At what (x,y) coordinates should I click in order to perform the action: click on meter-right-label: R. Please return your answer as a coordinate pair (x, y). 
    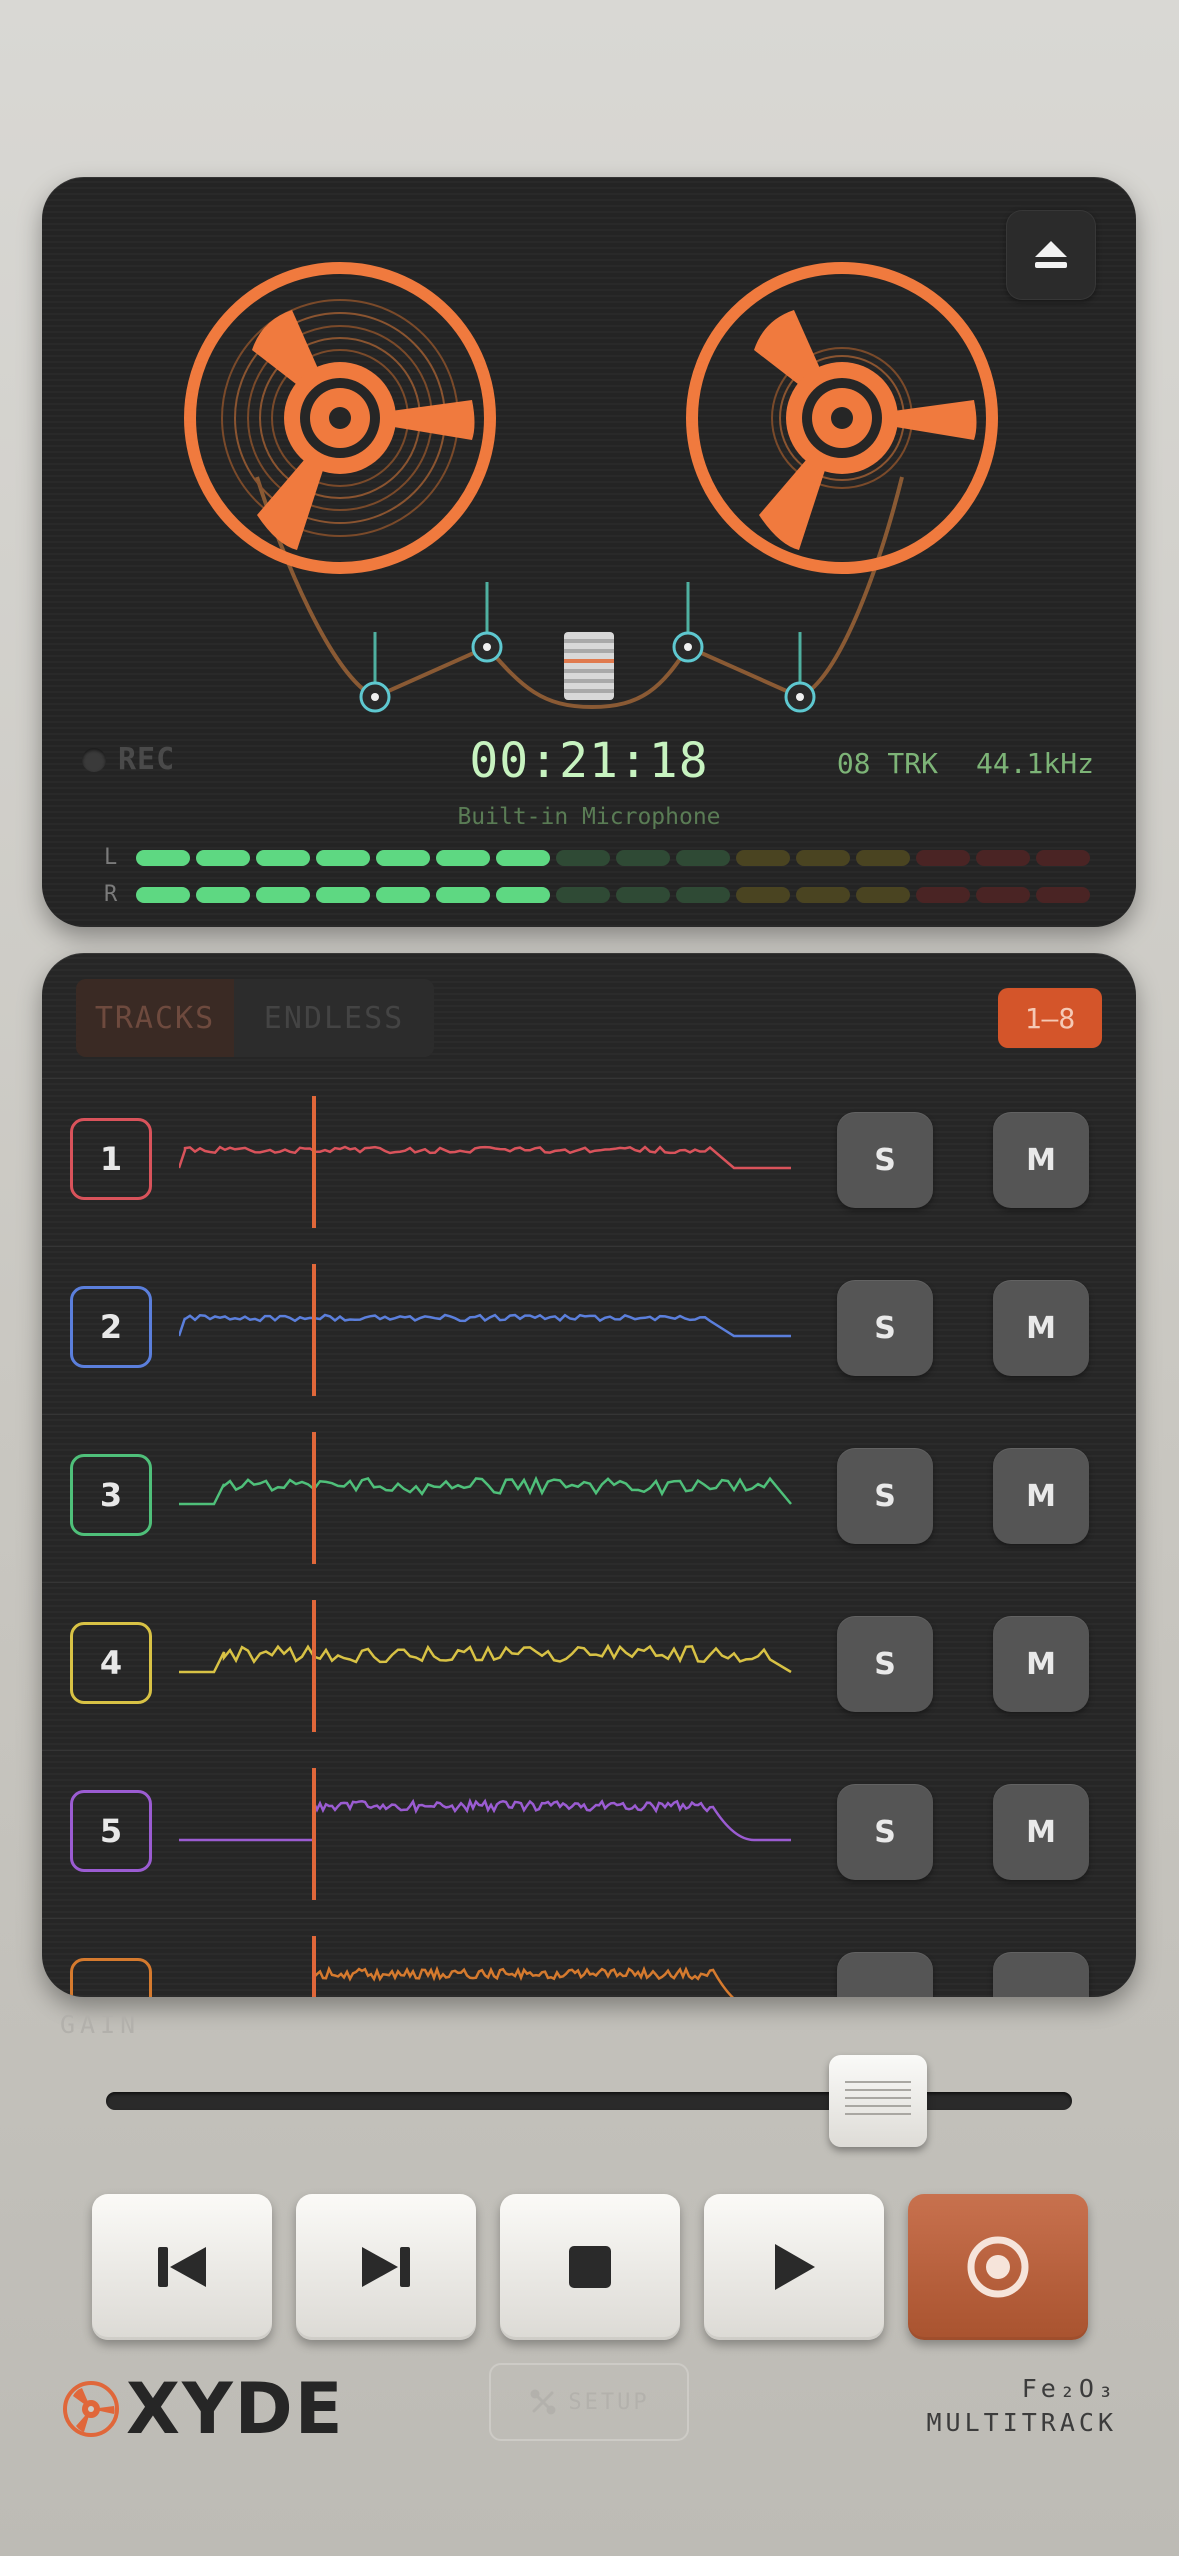
    Looking at the image, I should click on (111, 894).